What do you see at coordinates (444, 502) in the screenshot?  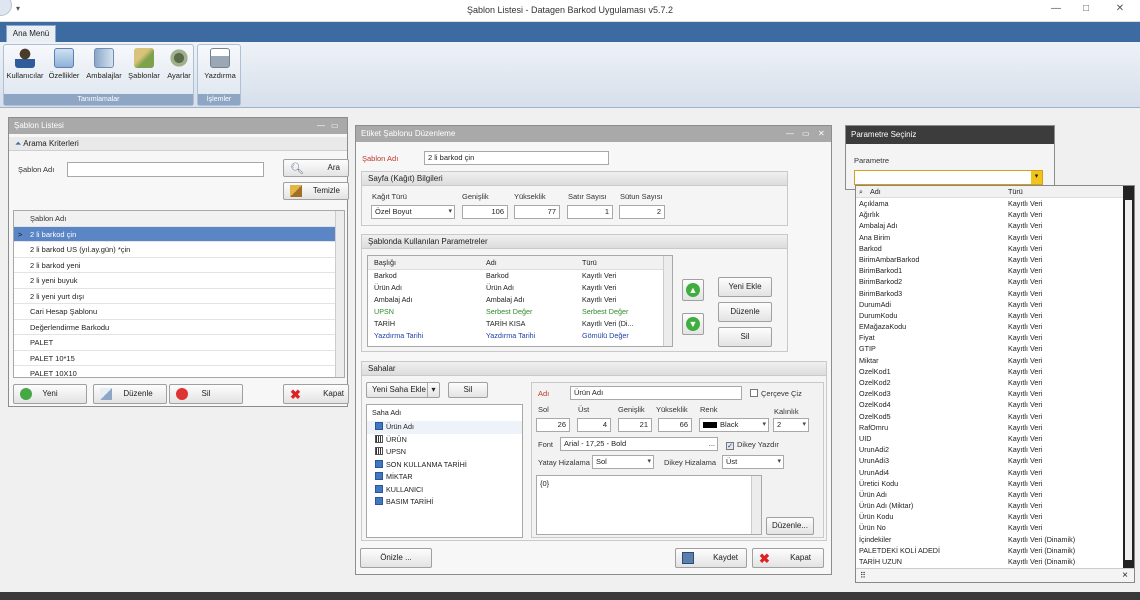 I see `field-item: BASIM TARİHİ` at bounding box center [444, 502].